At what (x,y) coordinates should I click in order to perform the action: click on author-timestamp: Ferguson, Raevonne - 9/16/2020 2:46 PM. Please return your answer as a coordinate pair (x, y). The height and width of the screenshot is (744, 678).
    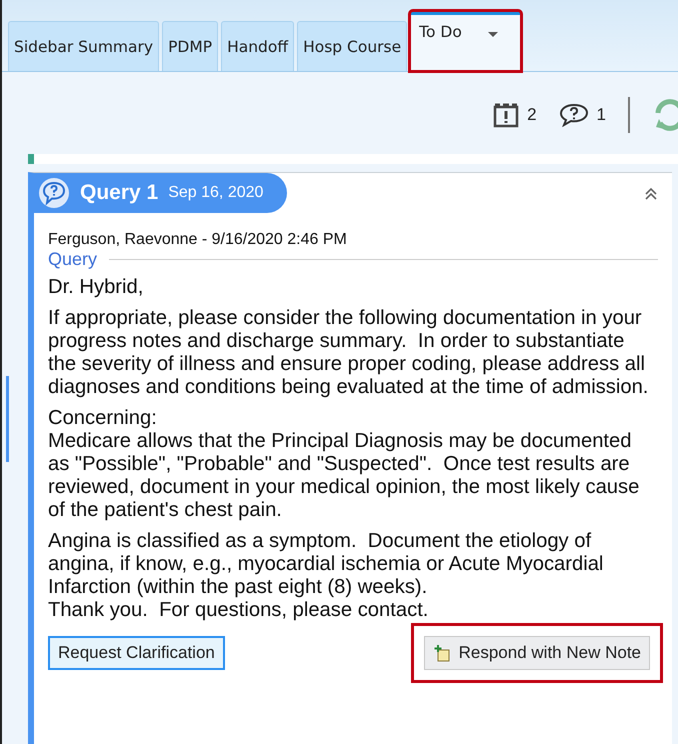
    Looking at the image, I should click on (198, 240).